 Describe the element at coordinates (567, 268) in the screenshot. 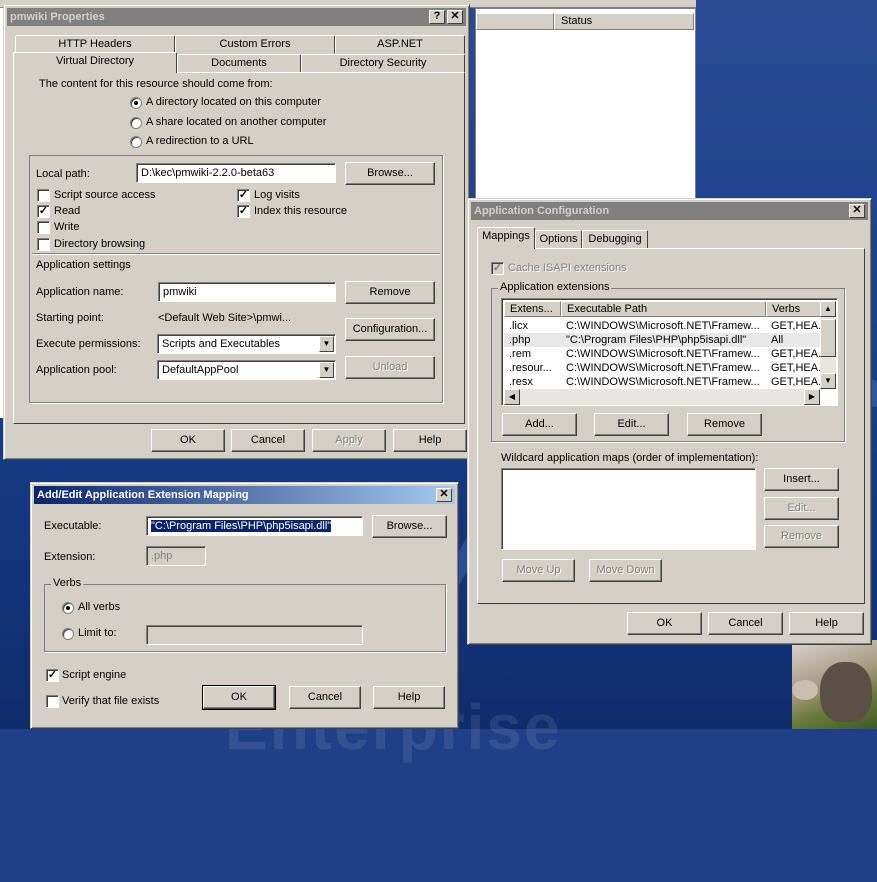

I see `checkbox-cache-isapi-label: Cache ISAPI extensions` at that location.